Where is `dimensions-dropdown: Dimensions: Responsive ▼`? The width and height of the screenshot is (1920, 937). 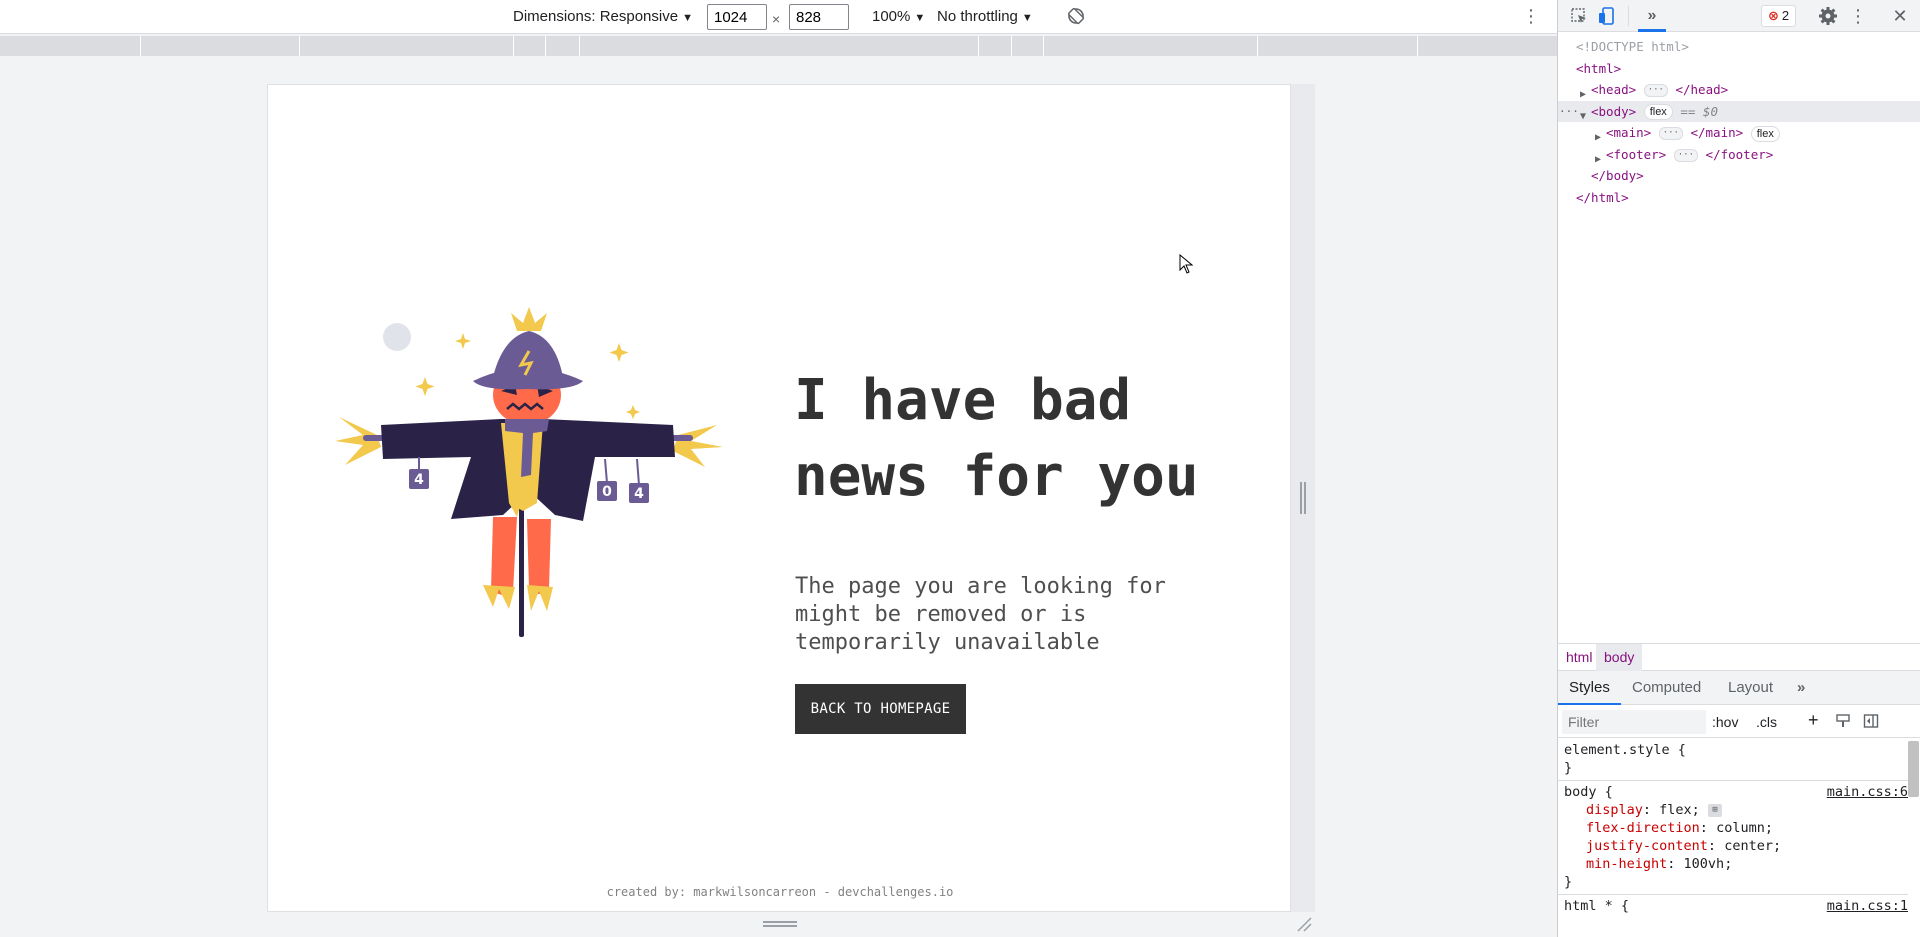 dimensions-dropdown: Dimensions: Responsive ▼ is located at coordinates (603, 17).